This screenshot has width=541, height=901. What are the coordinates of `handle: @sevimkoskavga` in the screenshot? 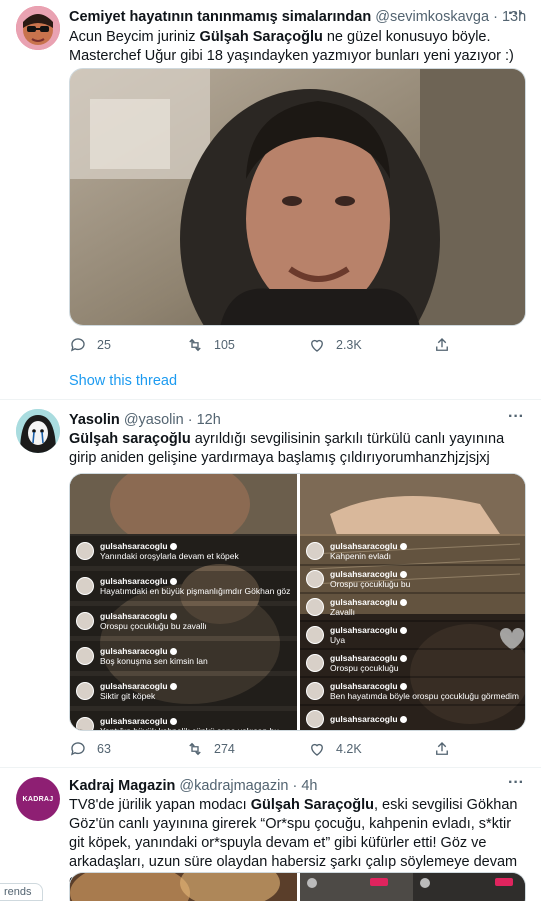 It's located at (432, 17).